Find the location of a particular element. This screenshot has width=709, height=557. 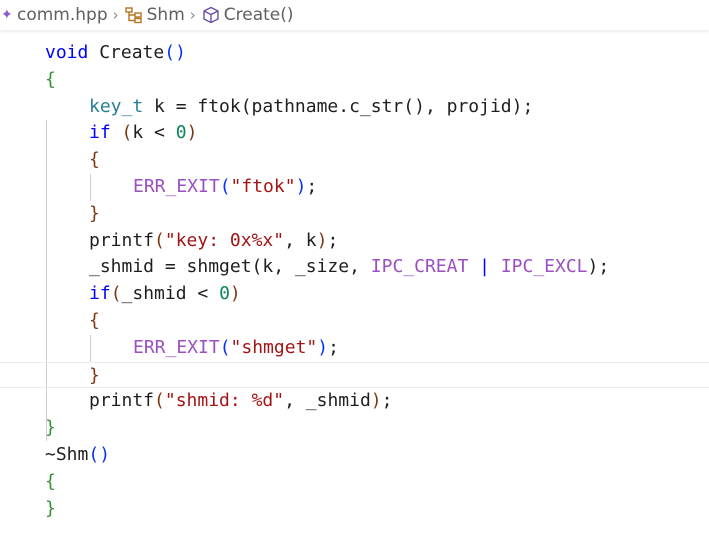

code-line: void Create() is located at coordinates (354, 53).